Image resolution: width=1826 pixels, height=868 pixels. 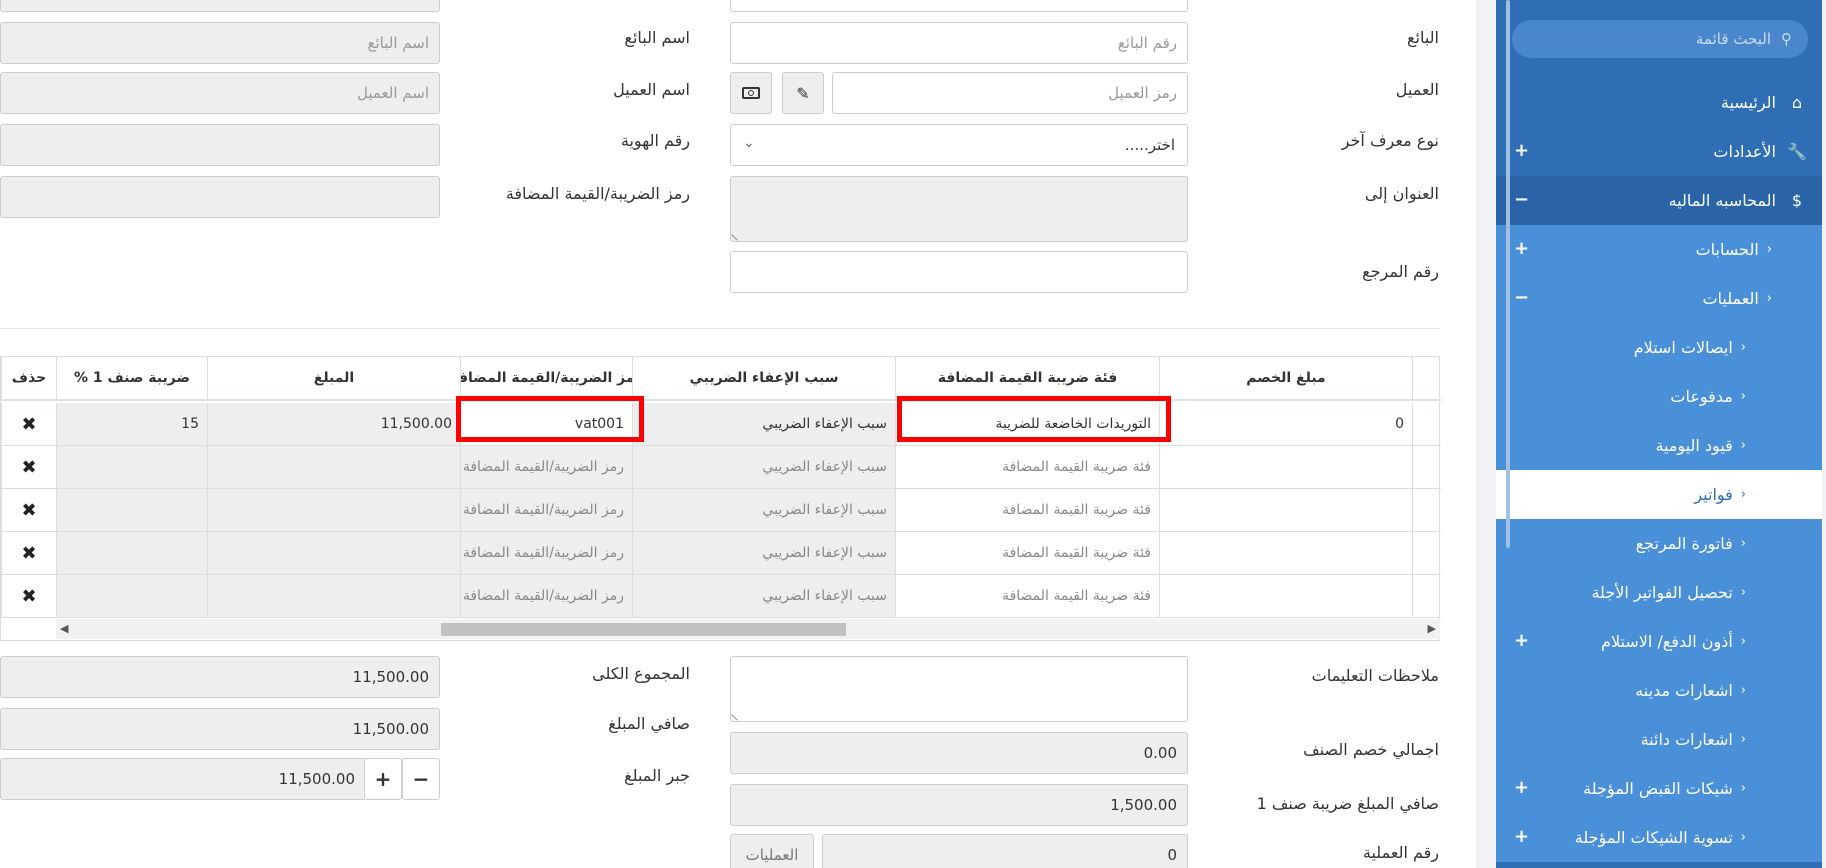 What do you see at coordinates (657, 37) in the screenshot?
I see `seller-name-label: اسم البائع` at bounding box center [657, 37].